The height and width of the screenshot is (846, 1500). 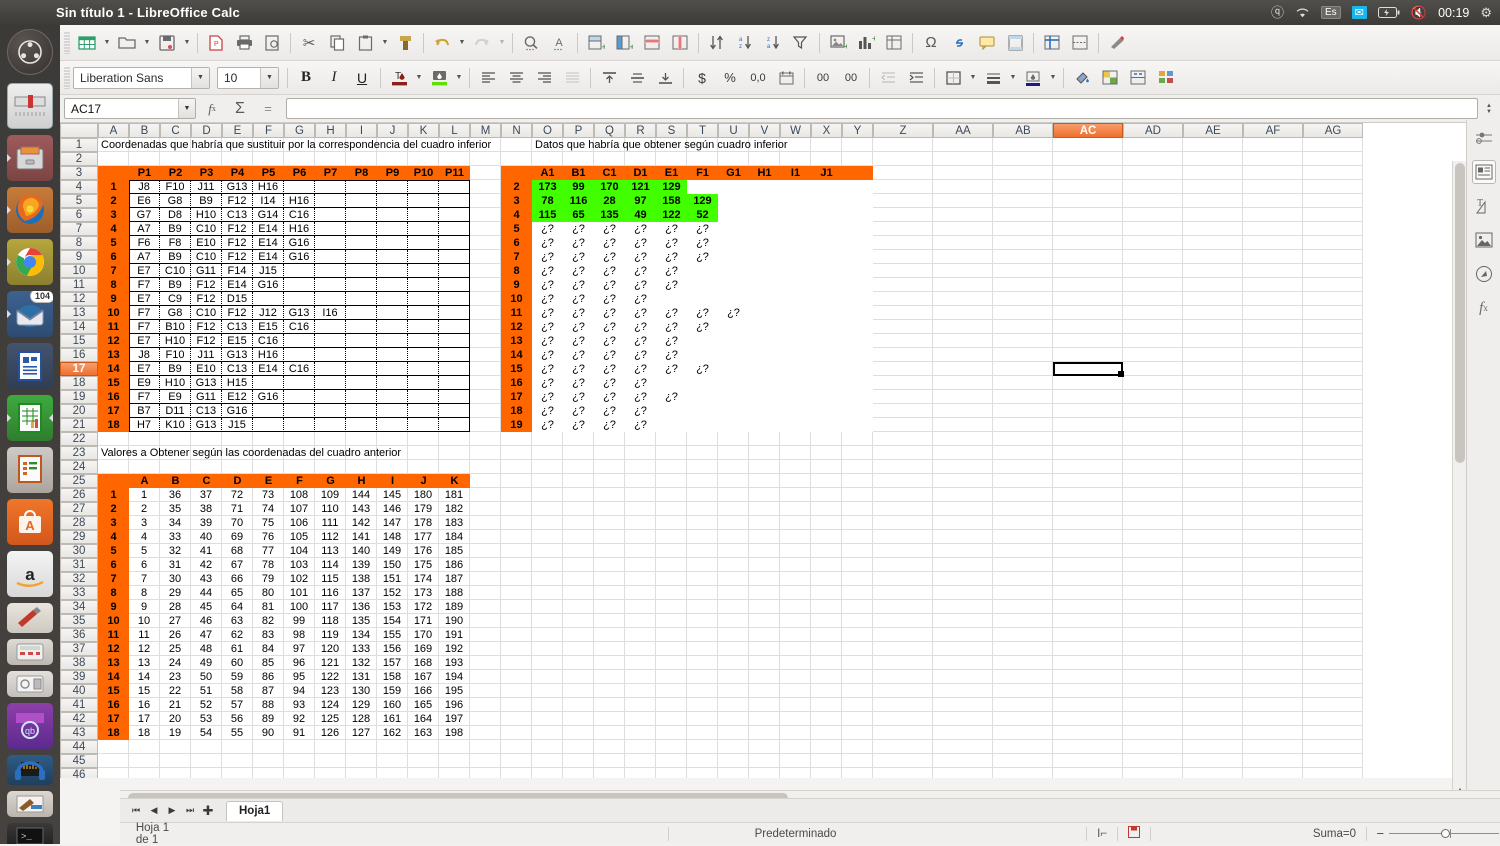 I want to click on insert-comment-button, so click(x=987, y=43).